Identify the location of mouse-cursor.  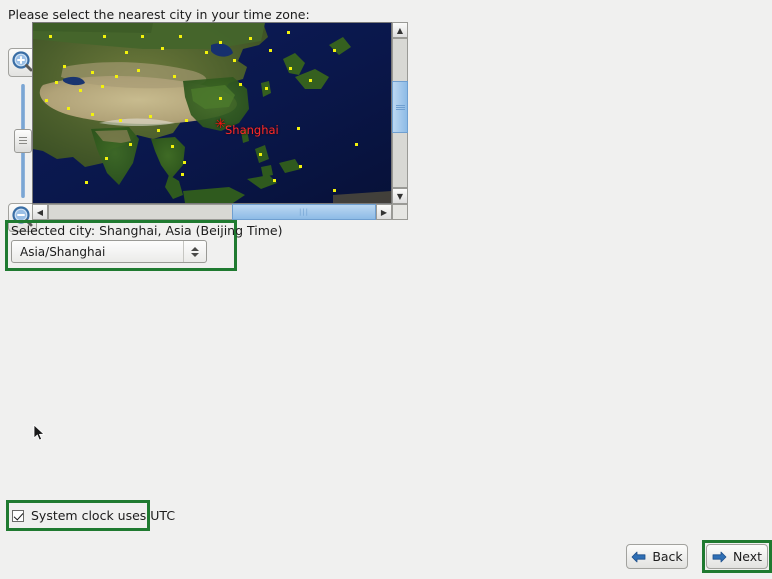
(39, 432).